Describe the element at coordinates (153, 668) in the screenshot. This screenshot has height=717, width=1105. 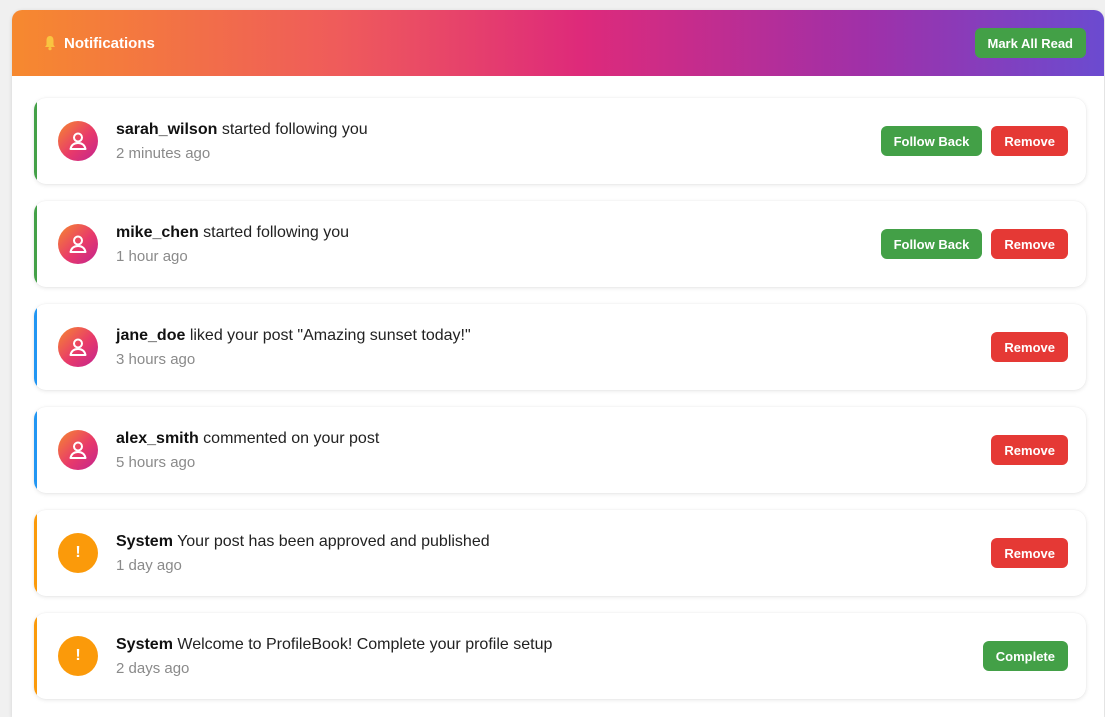
I see `notification-time: 2 days ago` at that location.